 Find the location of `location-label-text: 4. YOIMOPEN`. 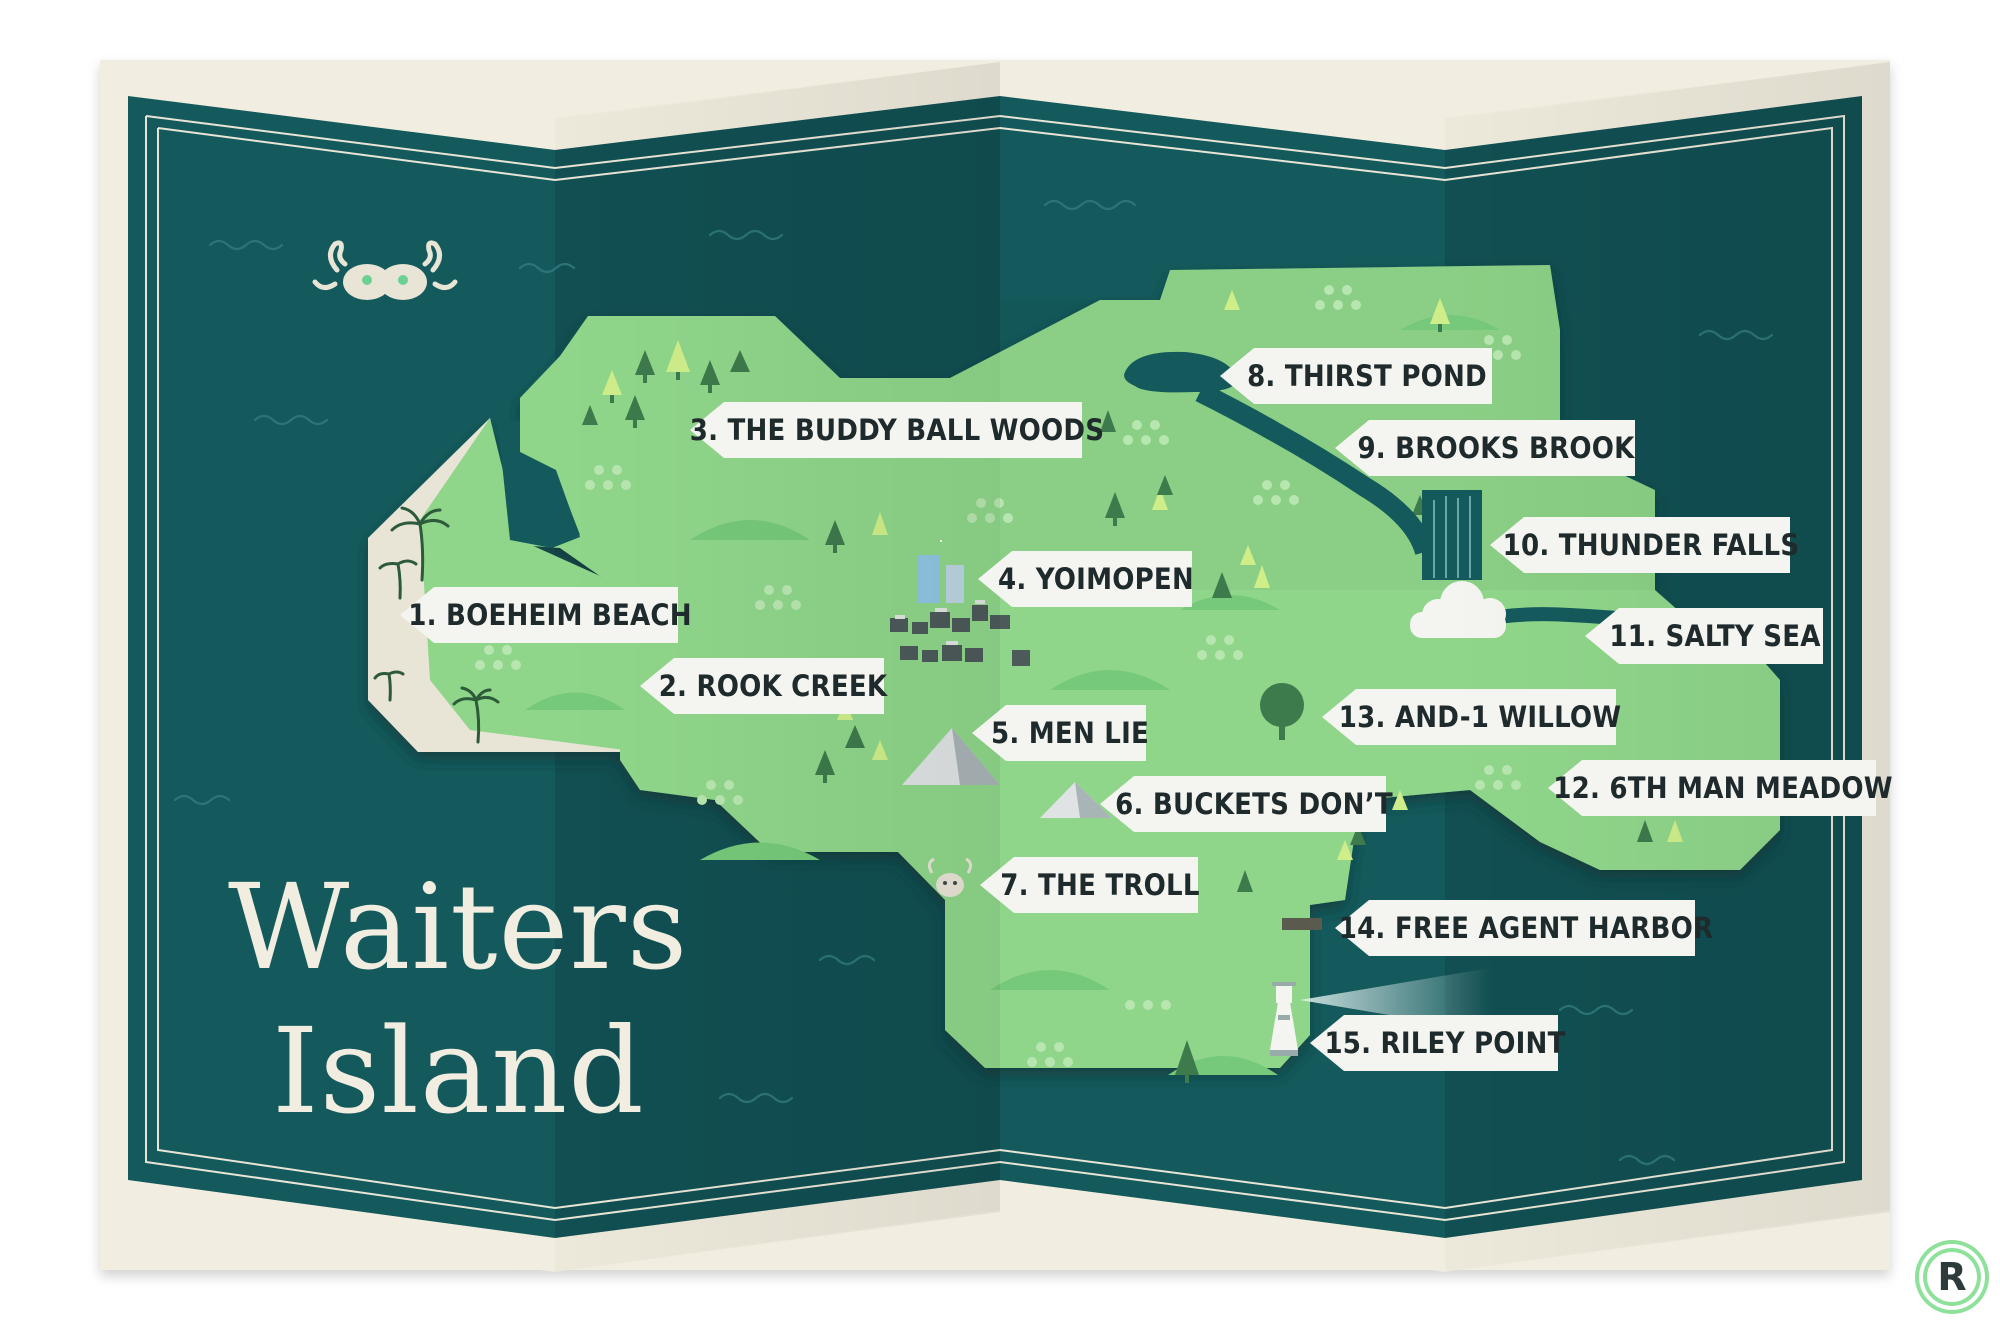

location-label-text: 4. YOIMOPEN is located at coordinates (1096, 579).